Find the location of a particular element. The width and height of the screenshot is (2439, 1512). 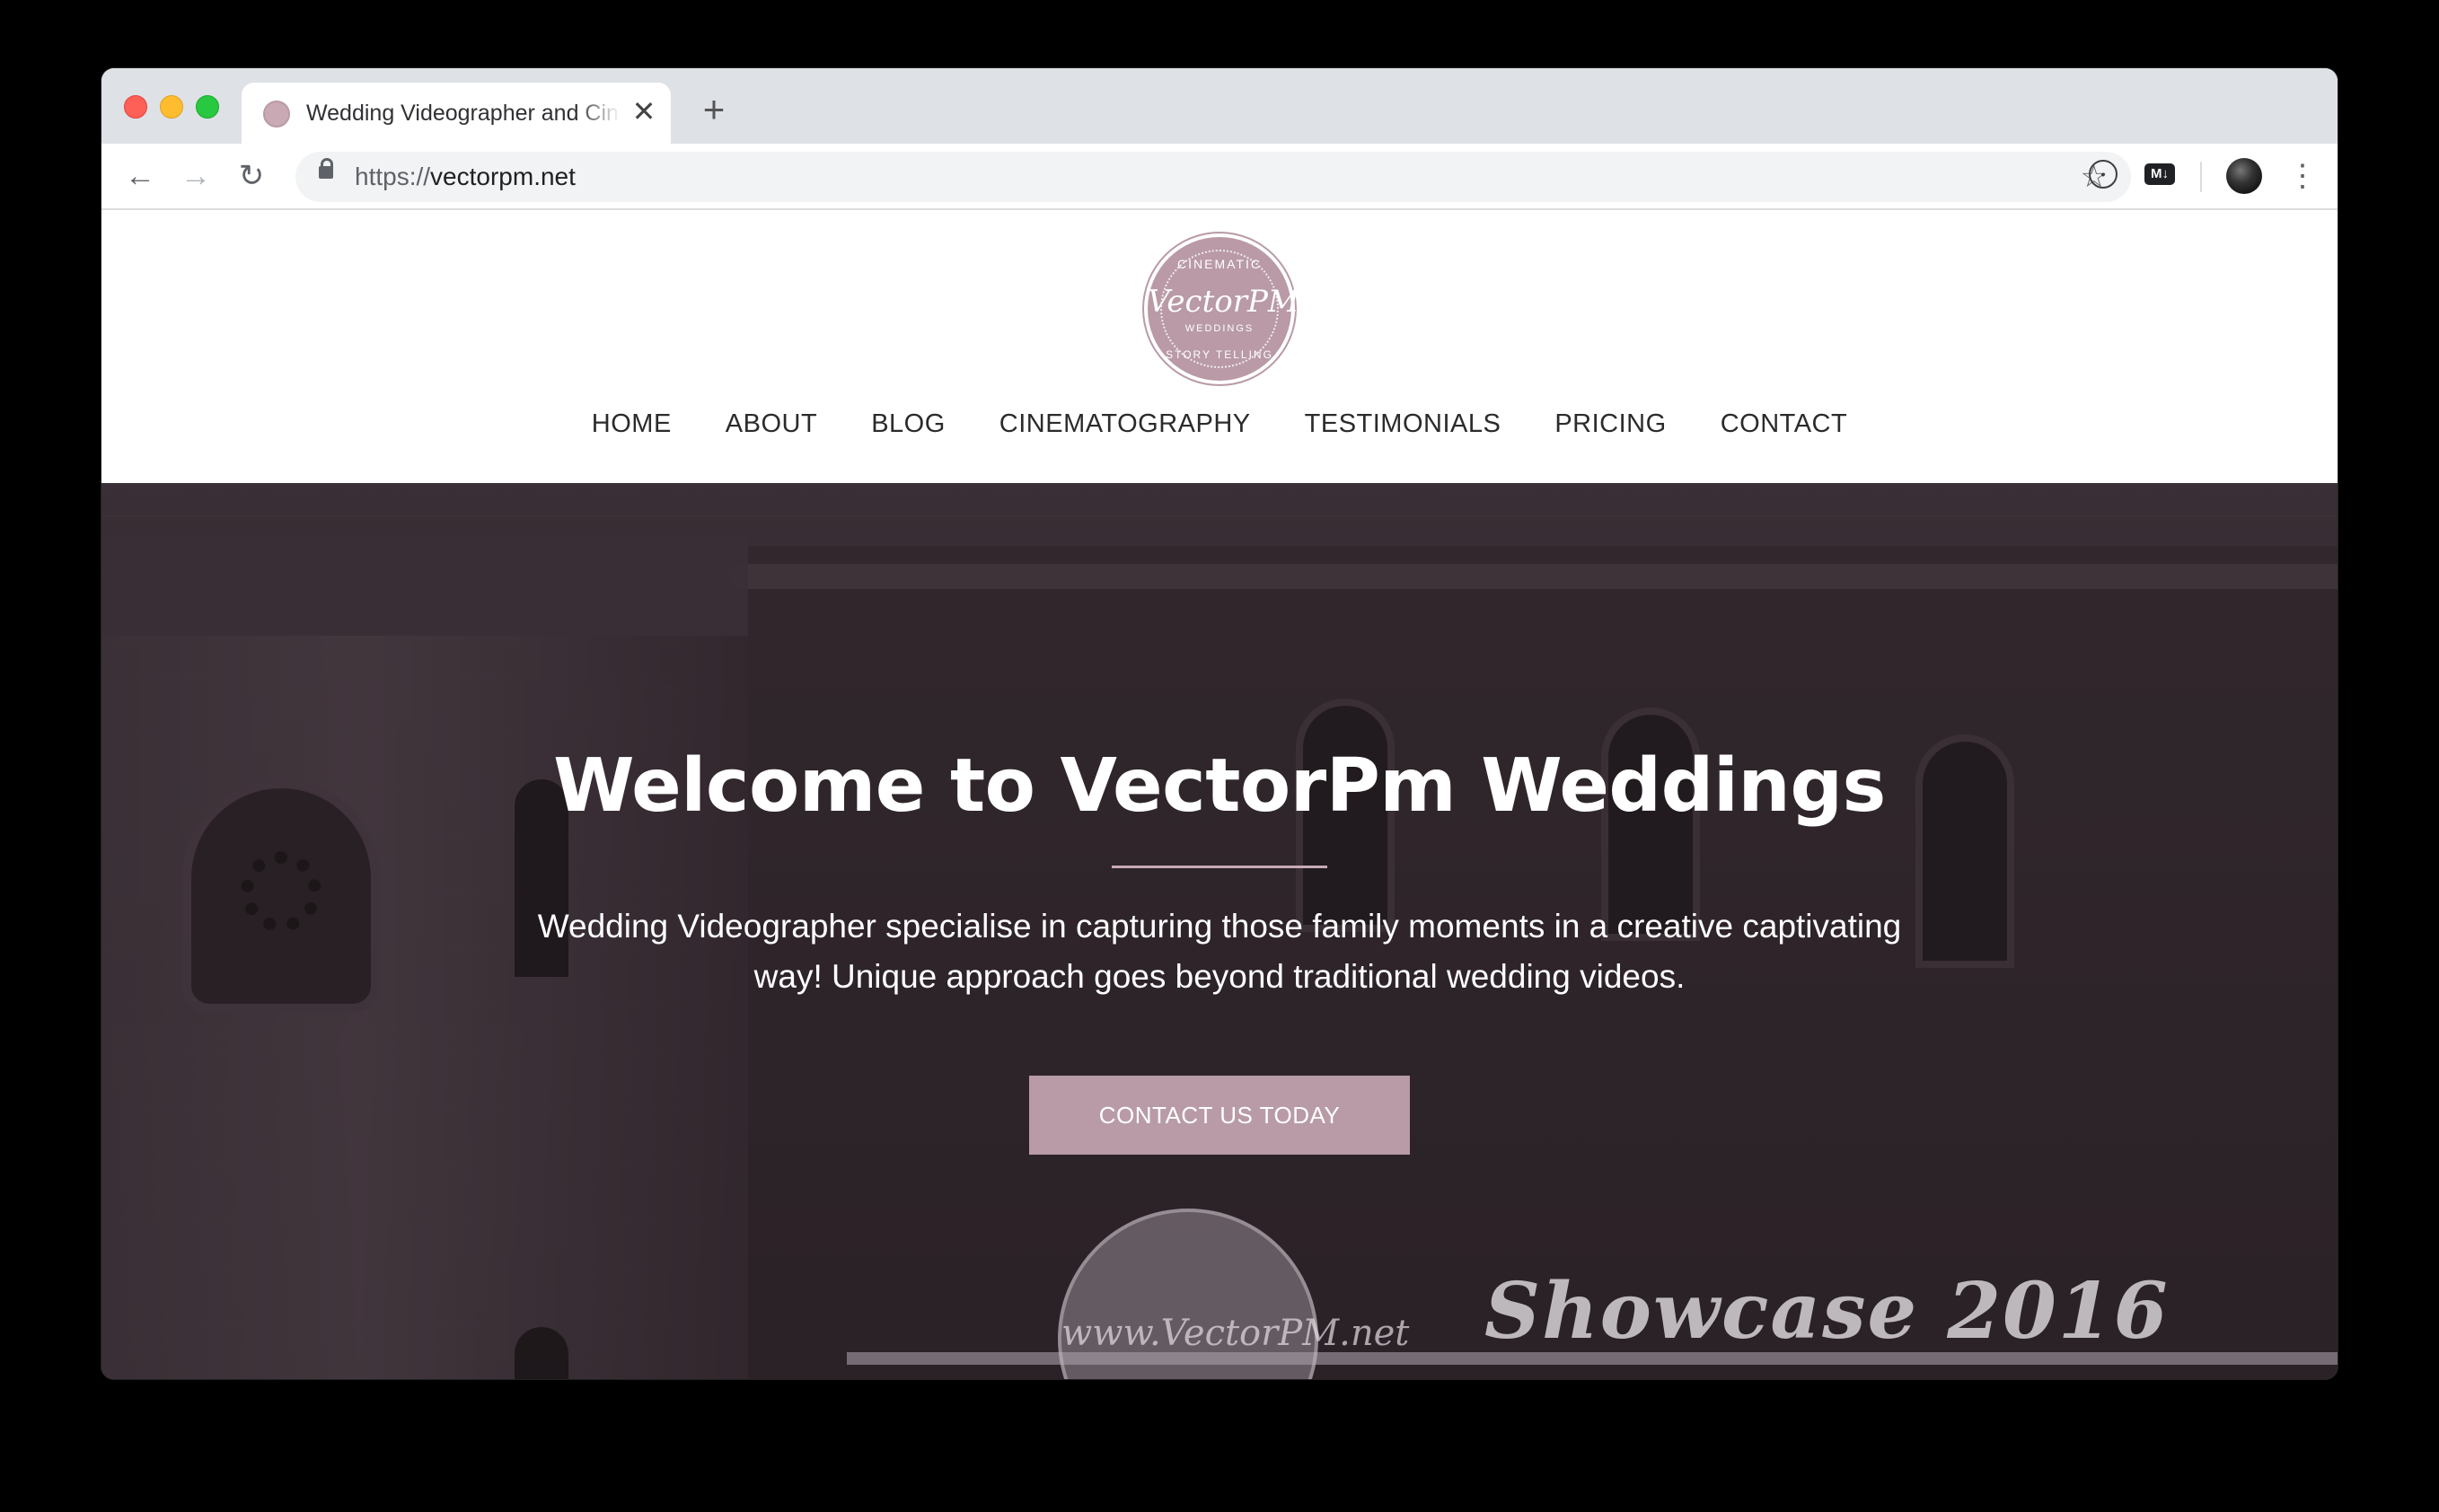

logo-bottom-text: STORY TELLING is located at coordinates (1219, 354).